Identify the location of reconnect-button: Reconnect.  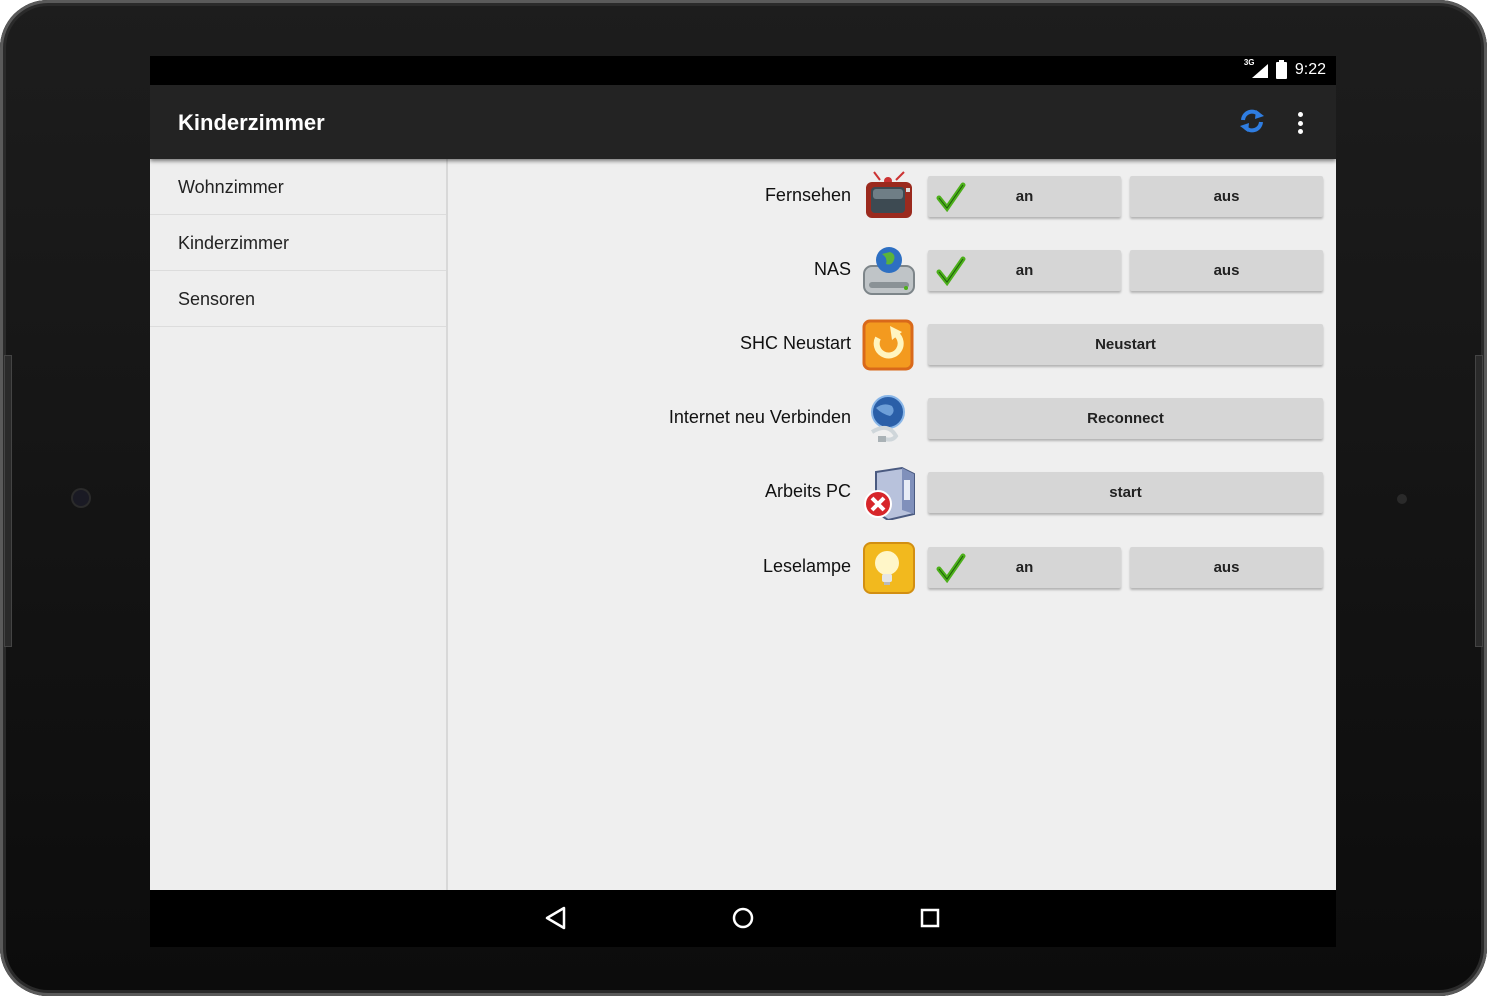
(1125, 418).